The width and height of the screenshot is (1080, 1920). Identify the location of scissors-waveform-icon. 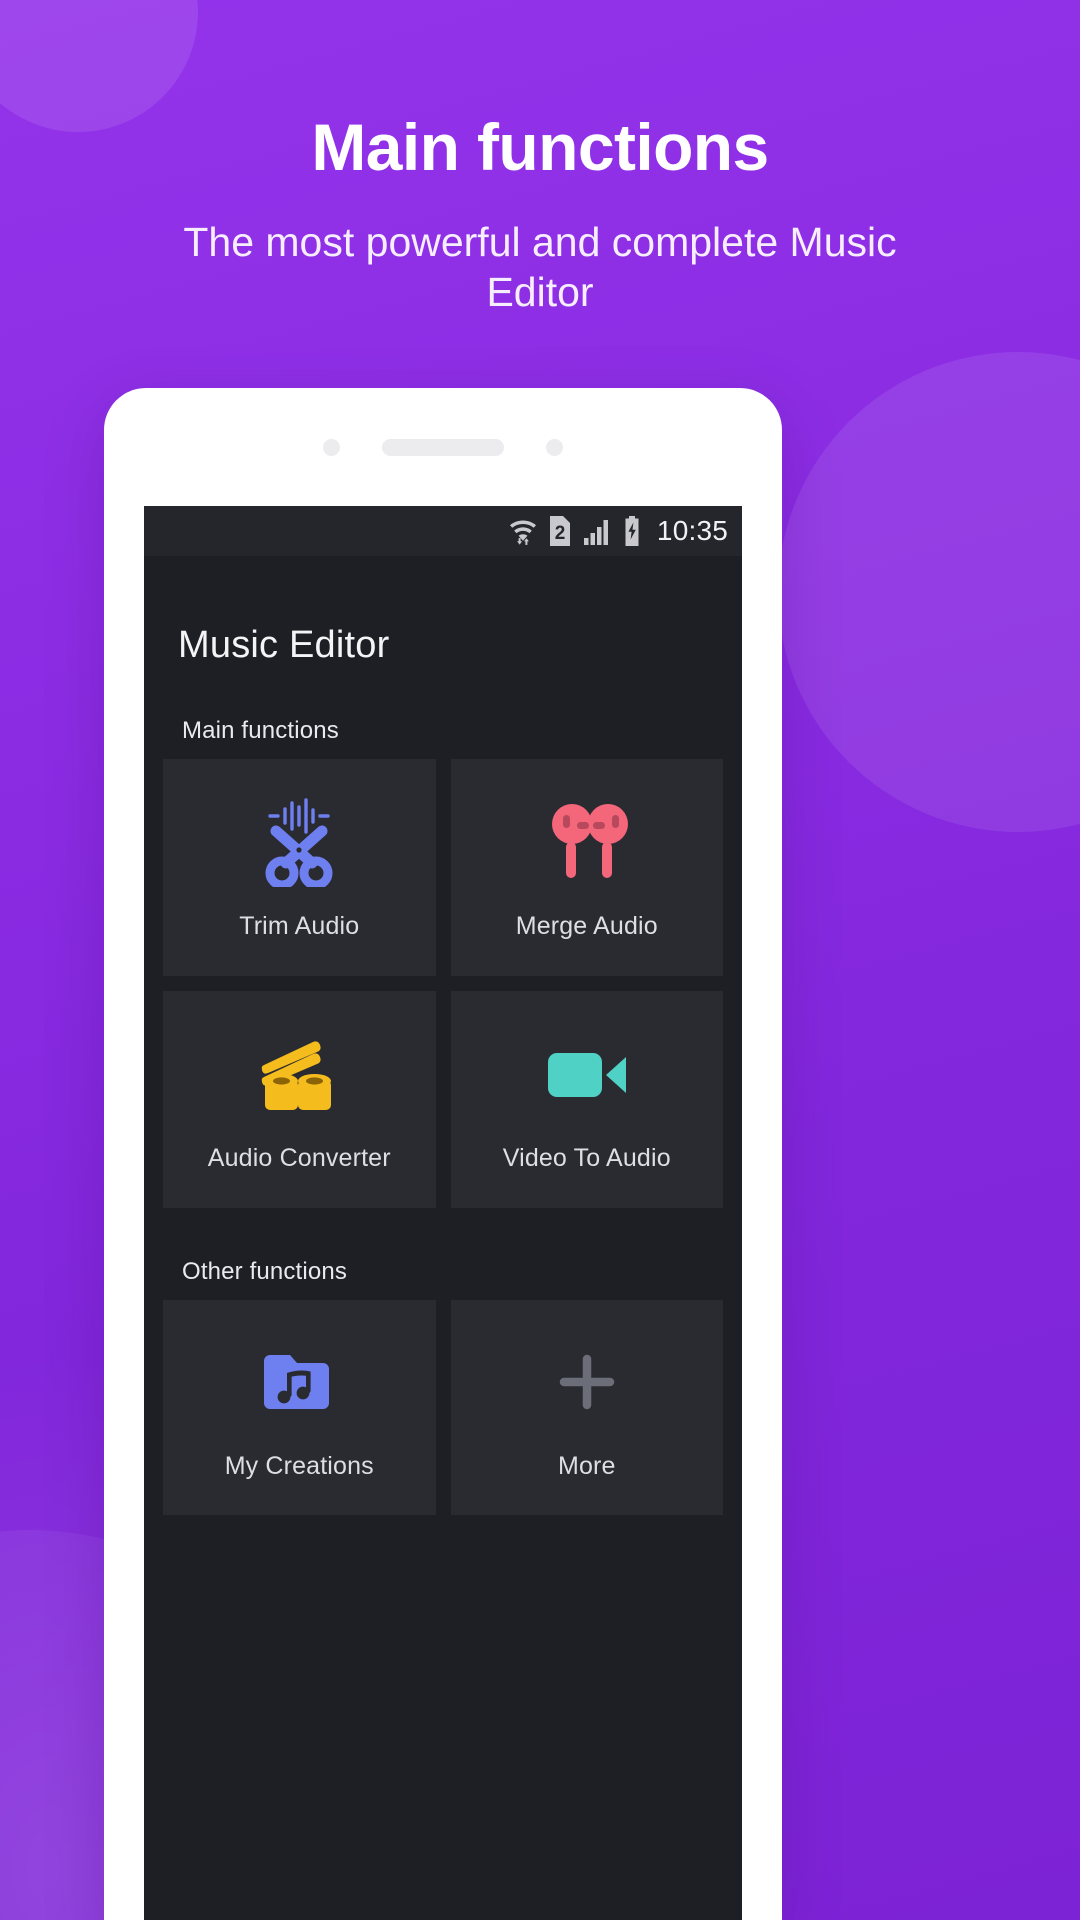
(299, 842).